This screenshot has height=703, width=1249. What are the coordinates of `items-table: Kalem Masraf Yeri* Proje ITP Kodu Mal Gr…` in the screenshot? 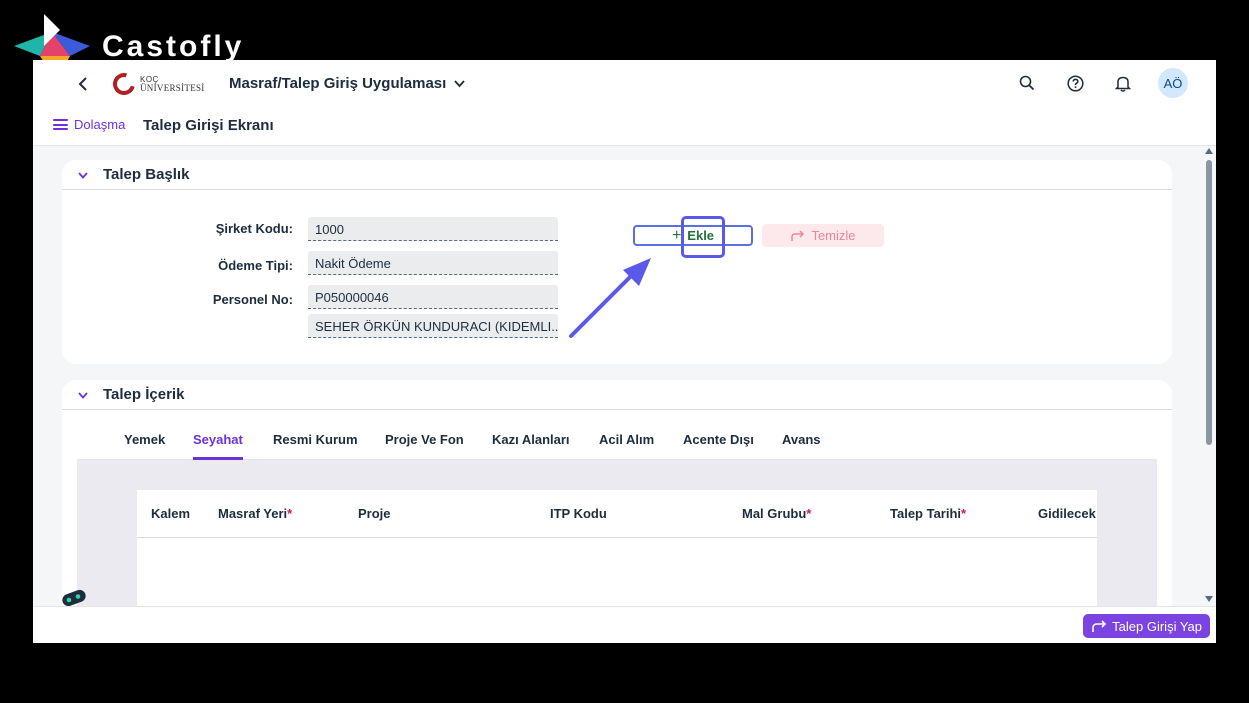 It's located at (617, 550).